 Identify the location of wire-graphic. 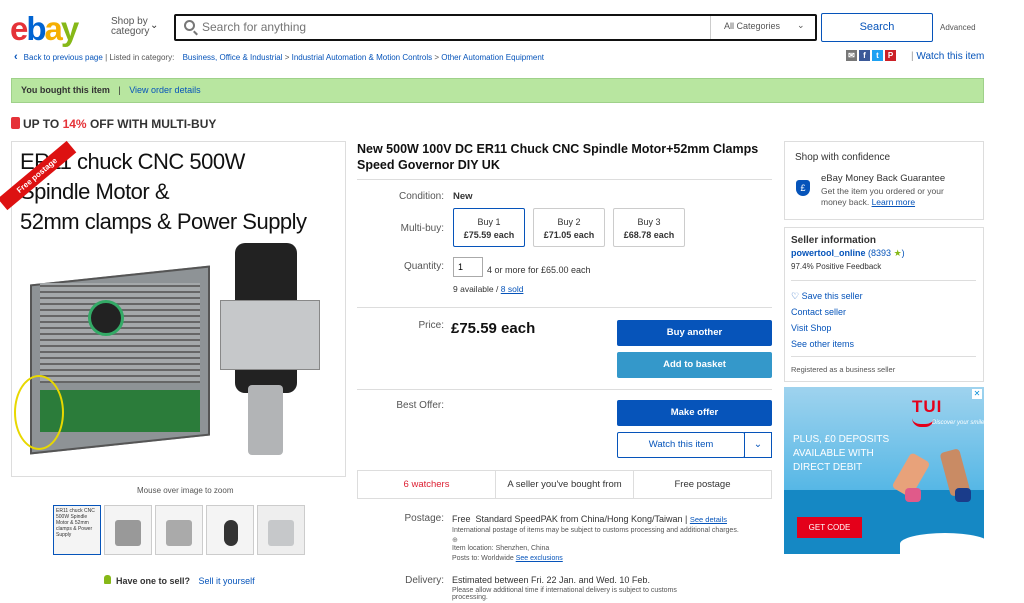
(39, 412).